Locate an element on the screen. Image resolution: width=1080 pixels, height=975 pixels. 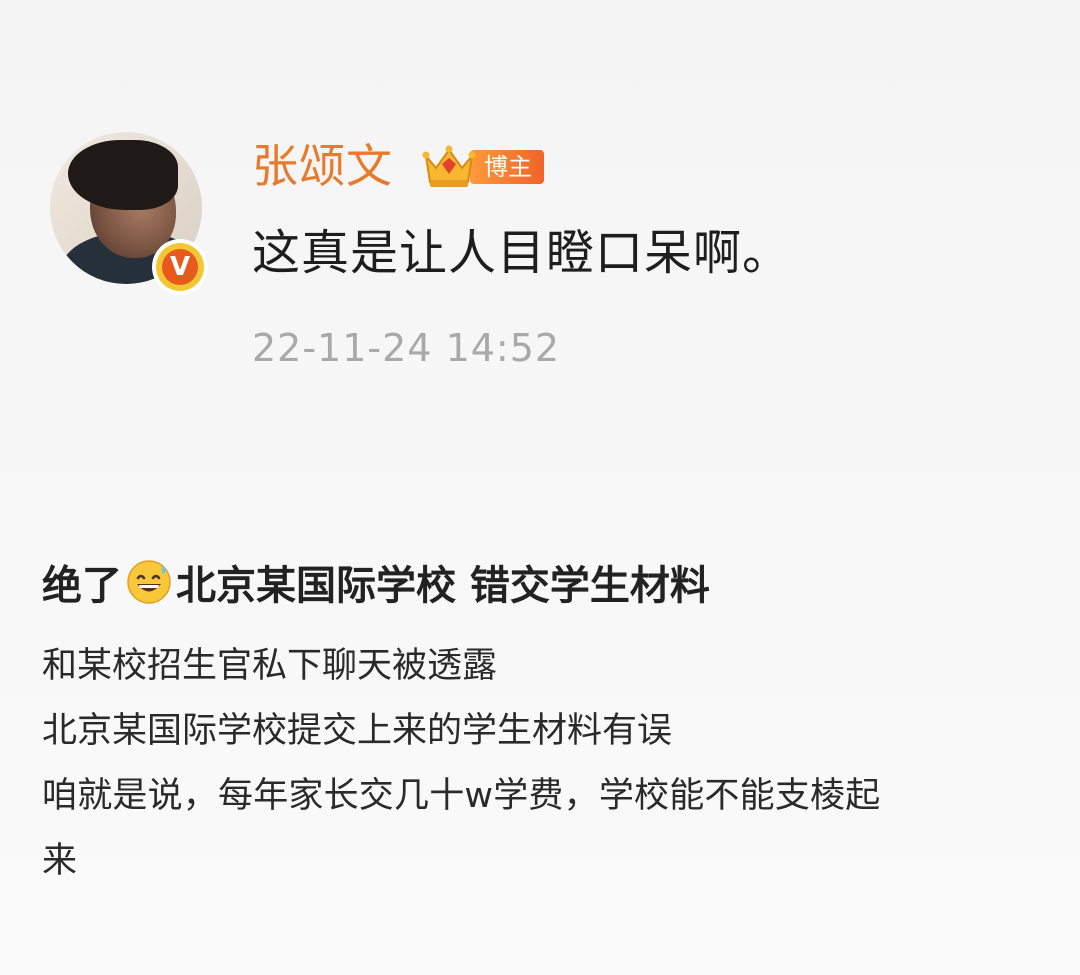
article-line: 来 is located at coordinates (60, 861).